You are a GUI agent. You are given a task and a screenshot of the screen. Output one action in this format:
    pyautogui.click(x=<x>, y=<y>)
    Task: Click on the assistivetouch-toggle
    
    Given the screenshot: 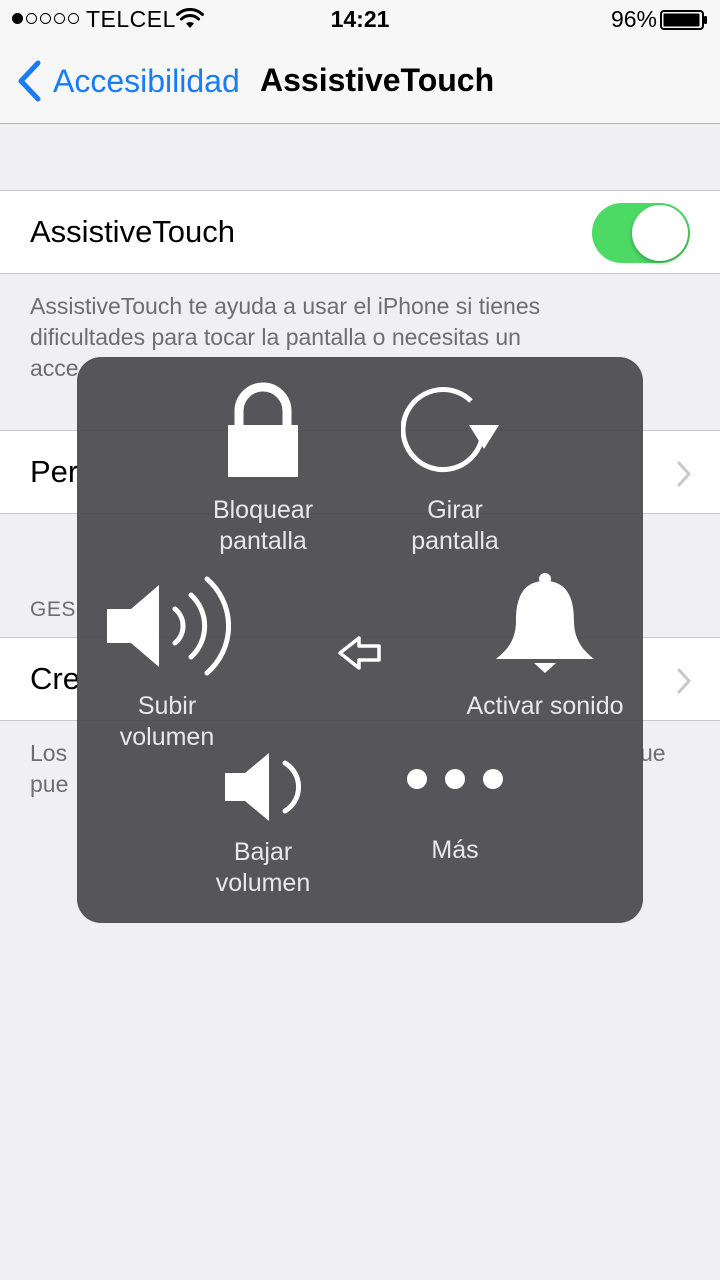 What is the action you would take?
    pyautogui.click(x=641, y=233)
    